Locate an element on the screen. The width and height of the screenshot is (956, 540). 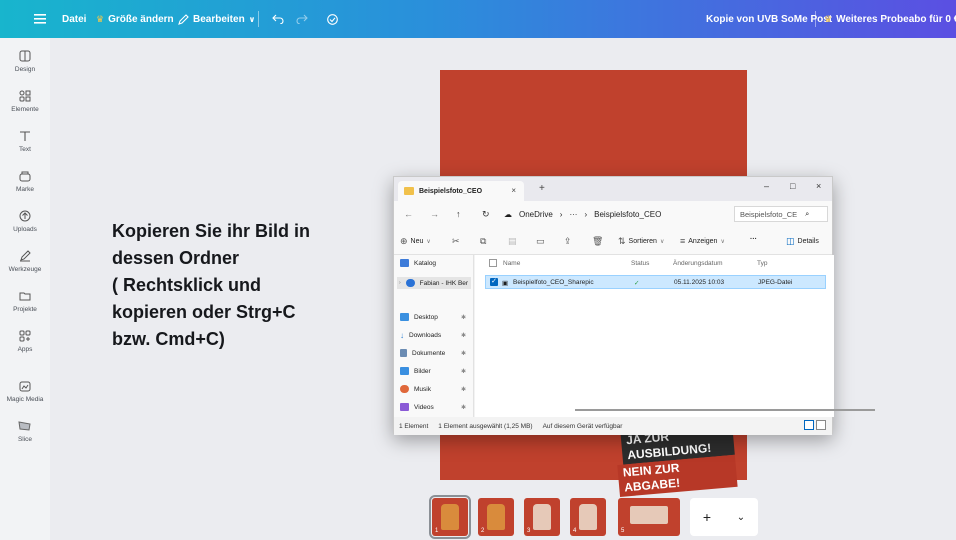
sidebar-item-design: Design is located at coordinates (25, 61).